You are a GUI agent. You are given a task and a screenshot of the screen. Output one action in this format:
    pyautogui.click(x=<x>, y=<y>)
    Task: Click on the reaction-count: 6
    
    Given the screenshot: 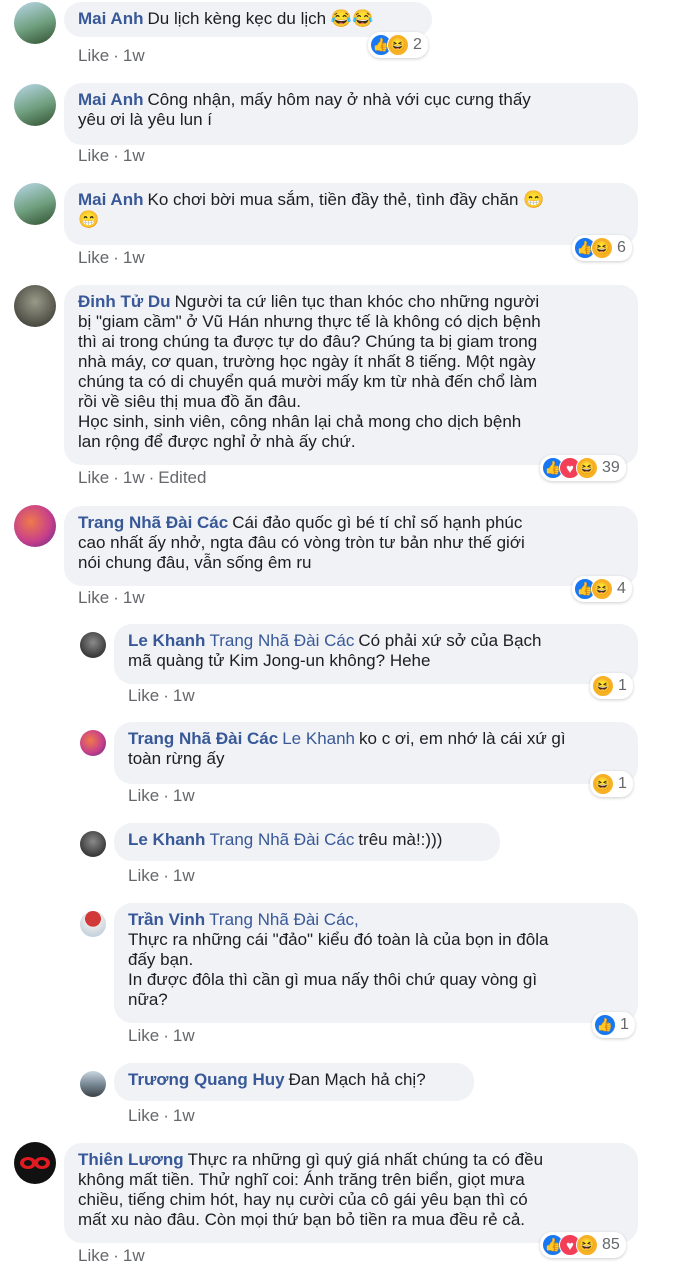 What is the action you would take?
    pyautogui.click(x=621, y=247)
    